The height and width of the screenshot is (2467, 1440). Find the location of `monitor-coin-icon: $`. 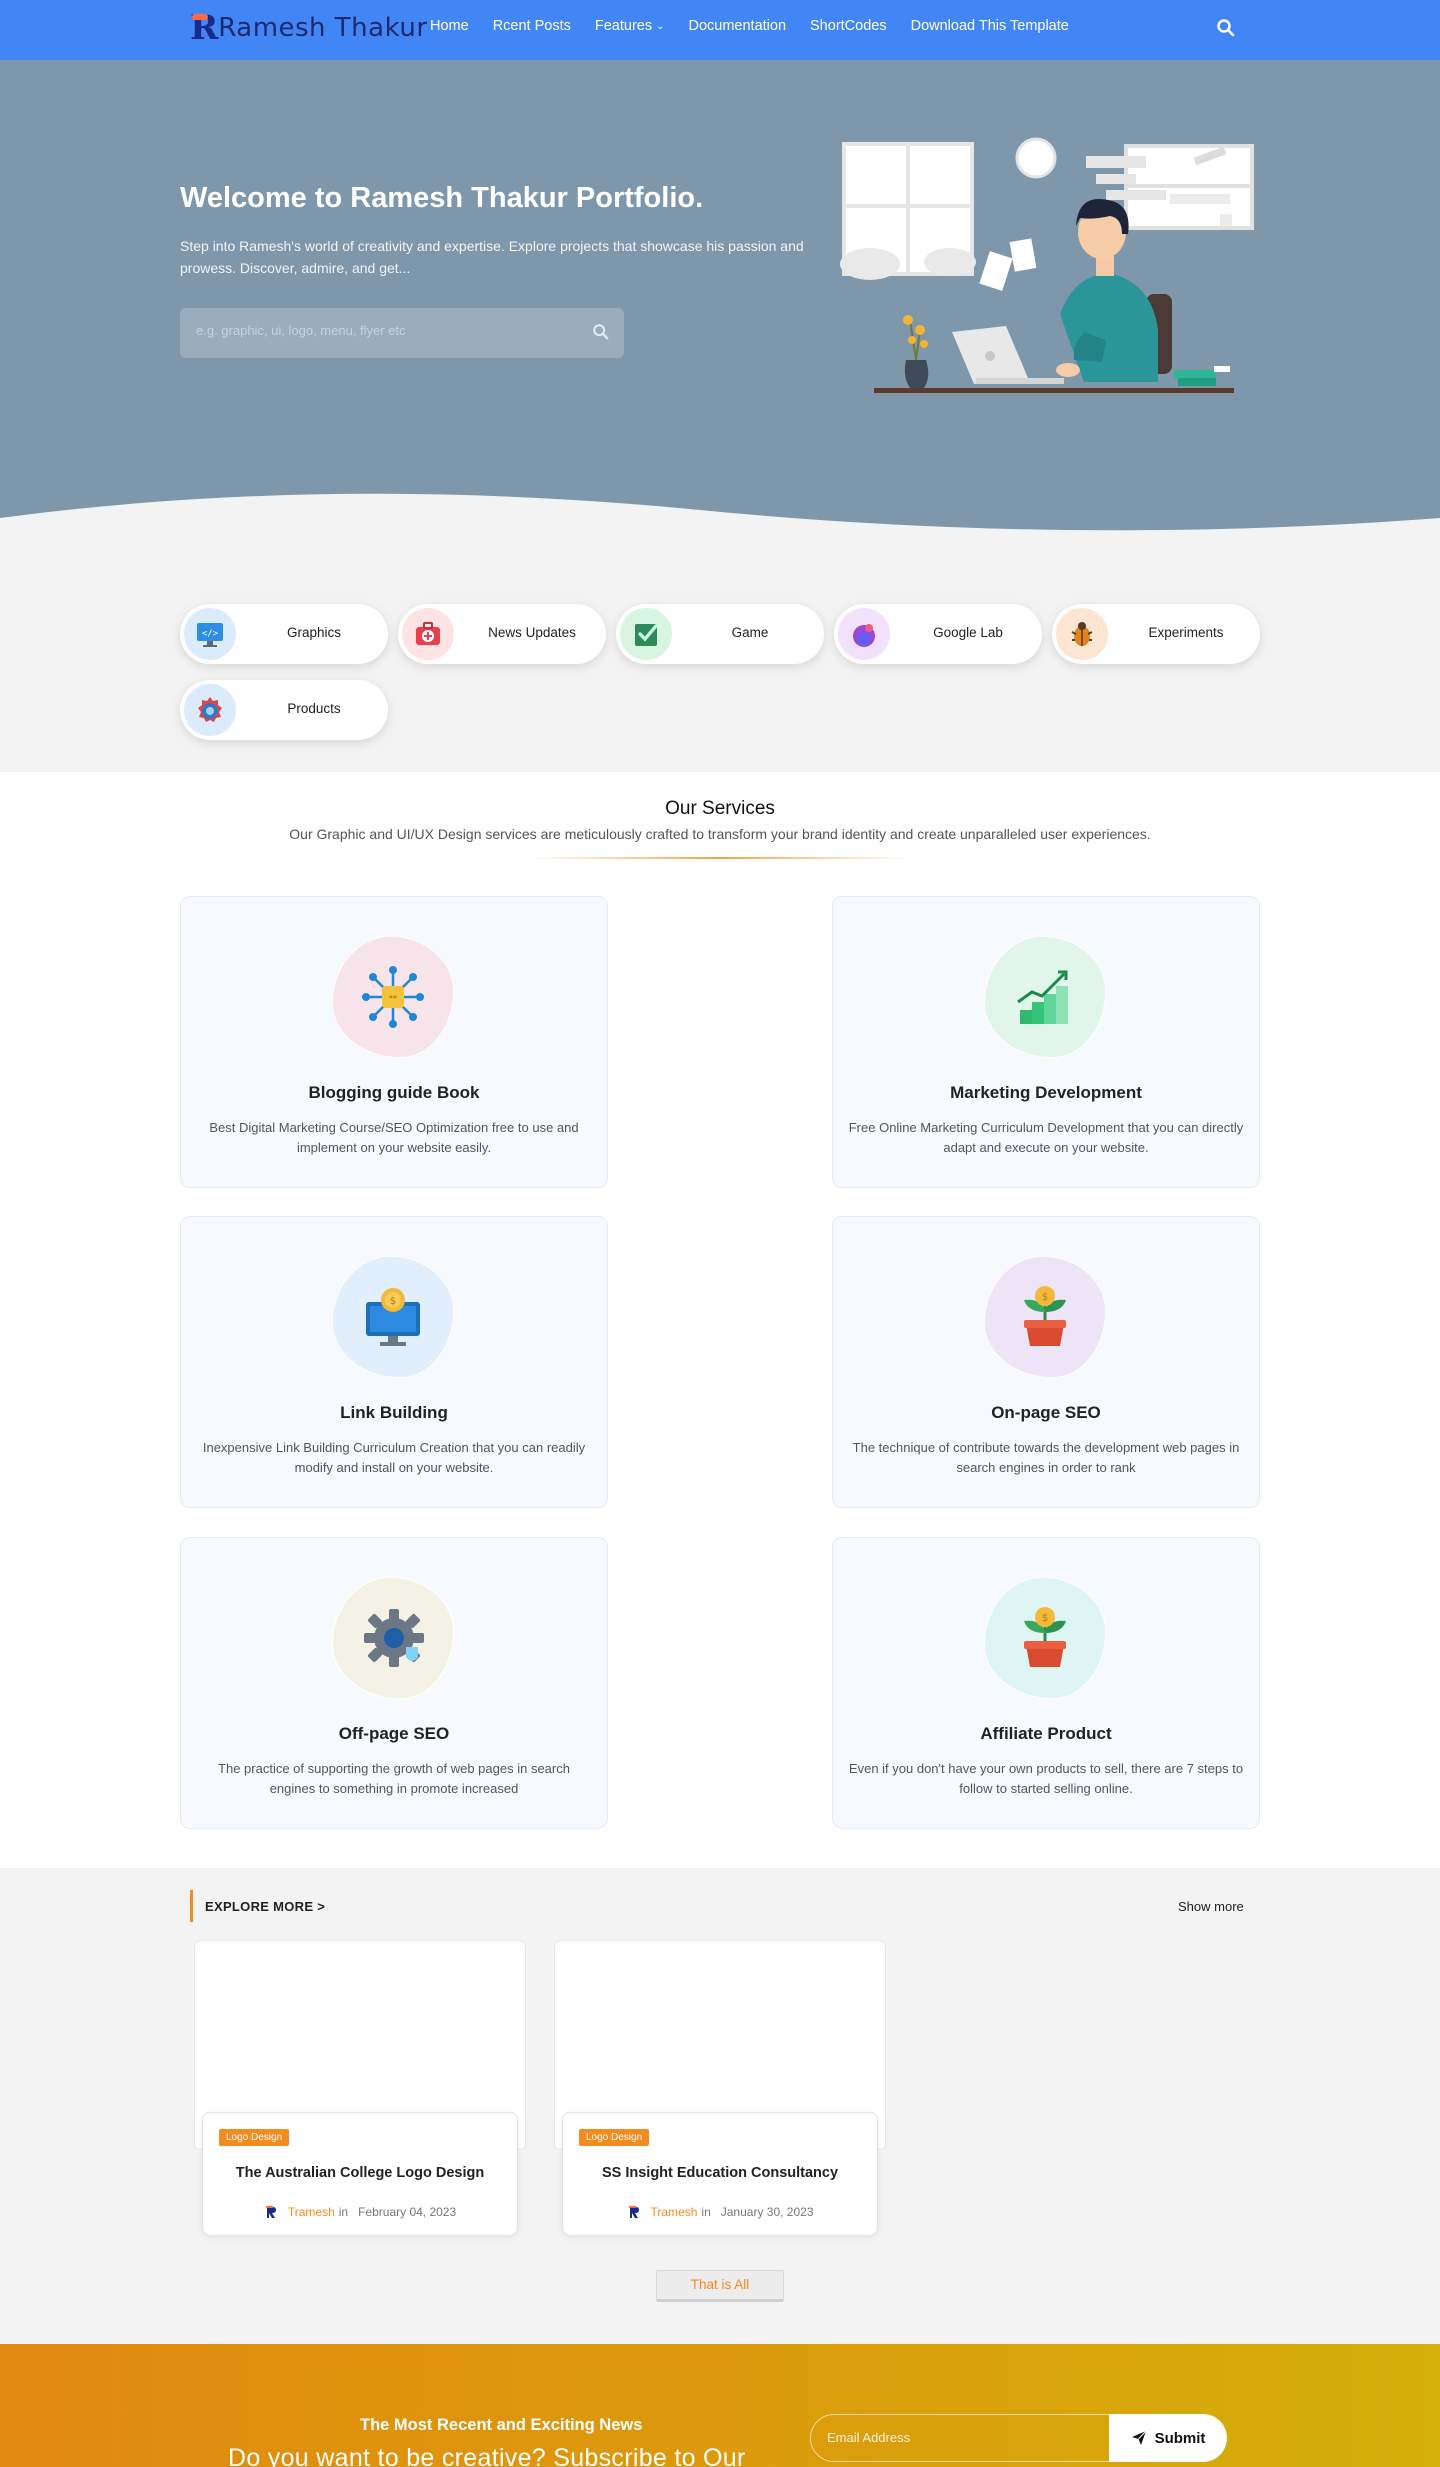

monitor-coin-icon: $ is located at coordinates (393, 1317).